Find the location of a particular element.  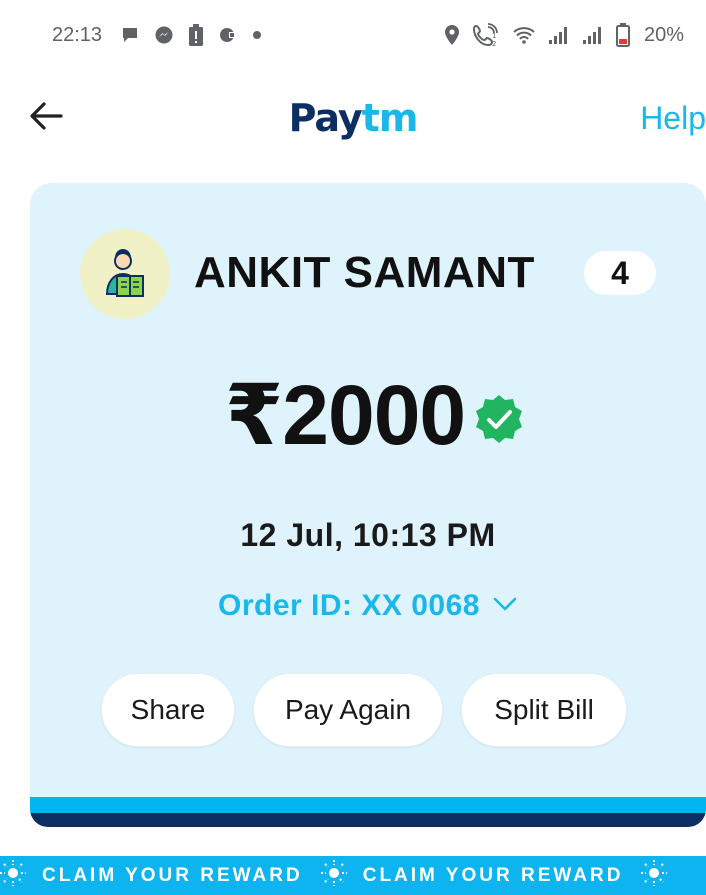

status-bar: 22:13 12 20% is located at coordinates (353, 35).